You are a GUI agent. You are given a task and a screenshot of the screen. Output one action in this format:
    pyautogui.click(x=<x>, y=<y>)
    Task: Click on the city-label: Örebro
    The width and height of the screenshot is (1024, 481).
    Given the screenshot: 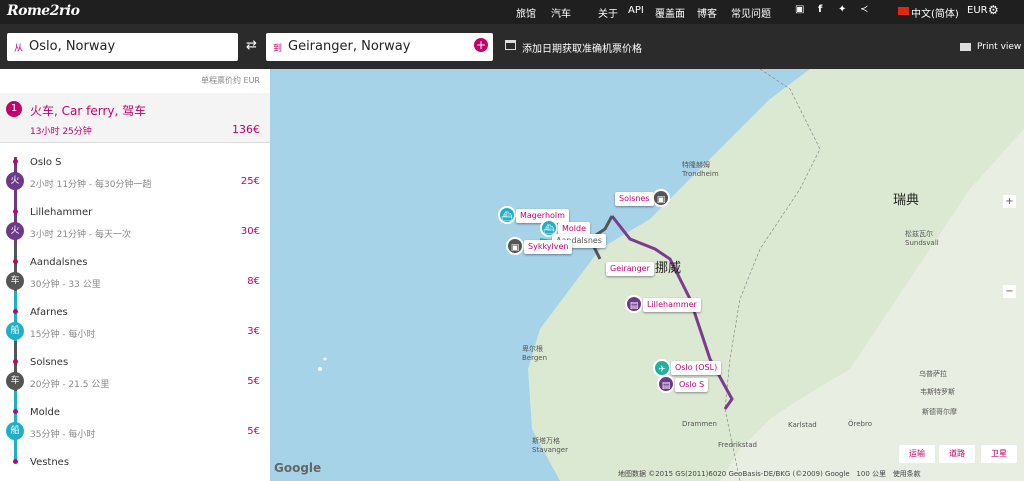 What is the action you would take?
    pyautogui.click(x=860, y=424)
    